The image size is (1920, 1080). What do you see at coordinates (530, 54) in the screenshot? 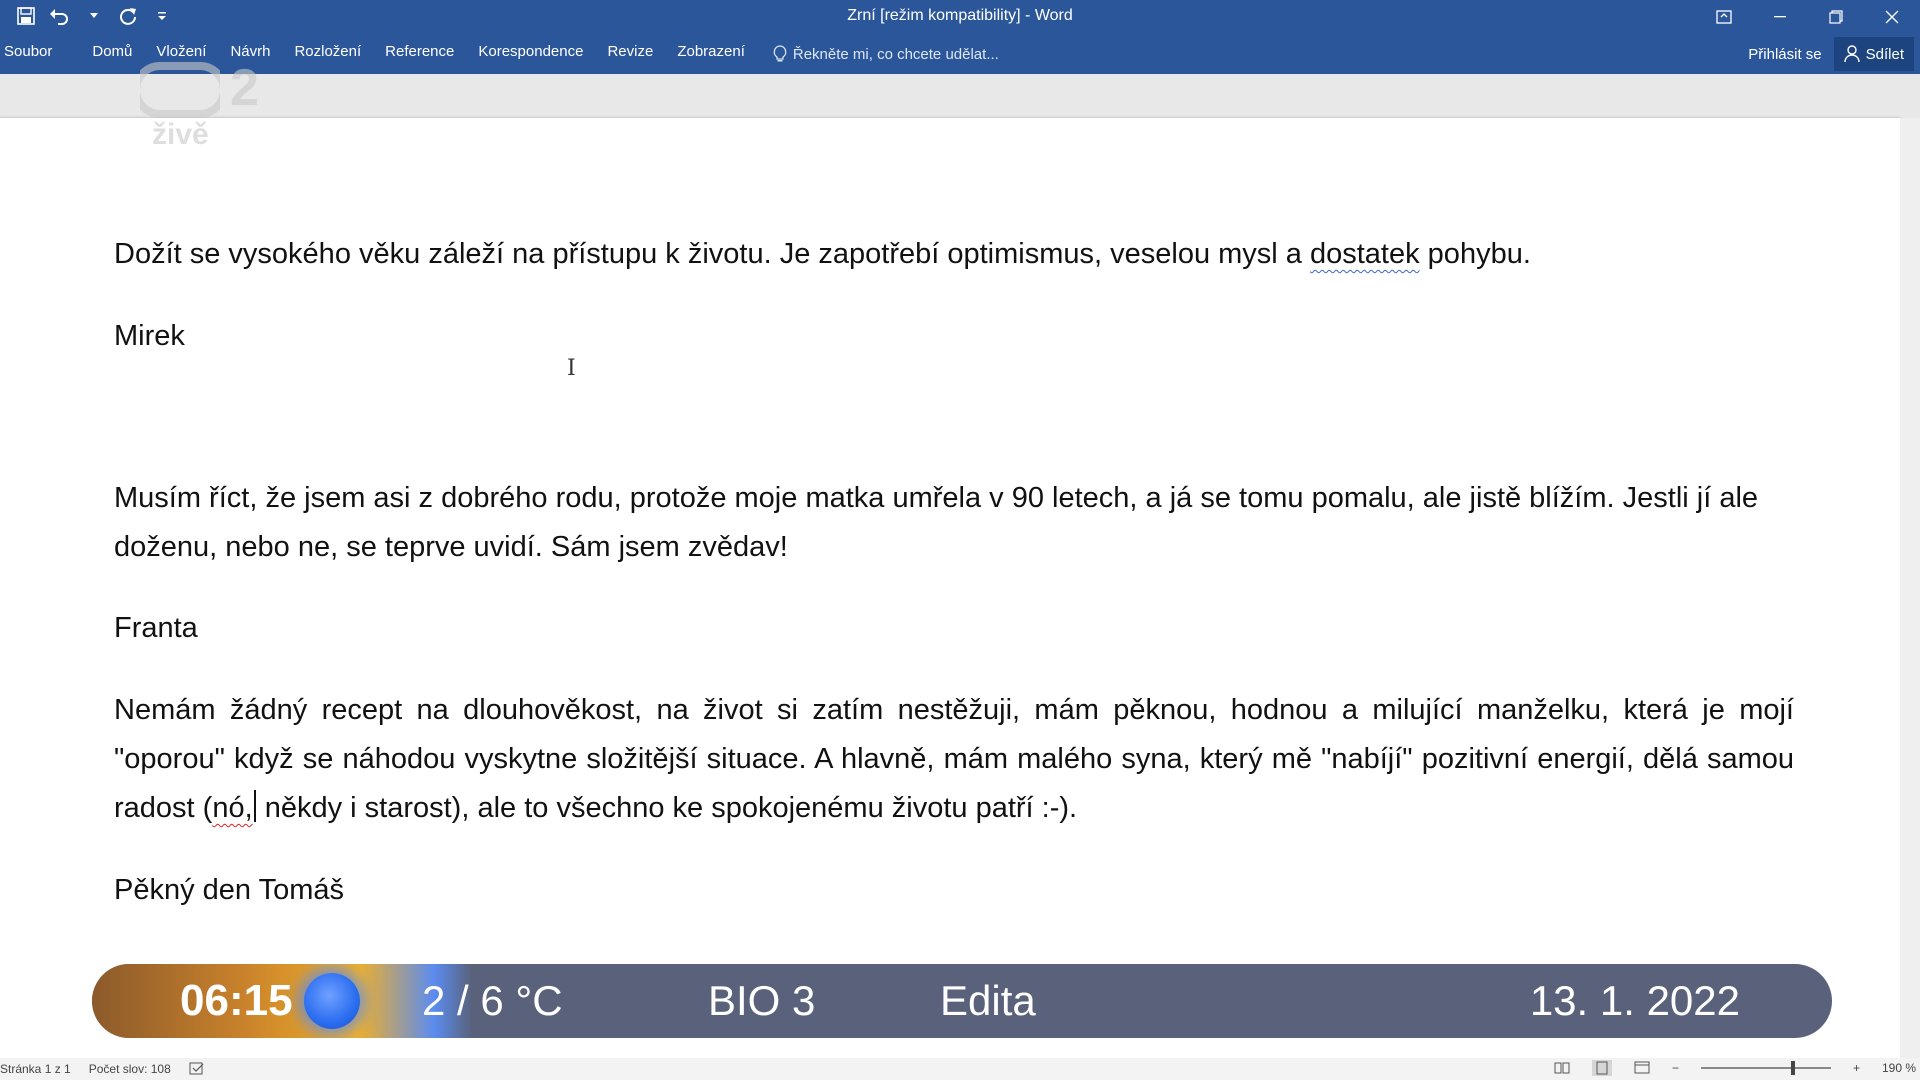
I see `tab-mailings: Korespondence` at bounding box center [530, 54].